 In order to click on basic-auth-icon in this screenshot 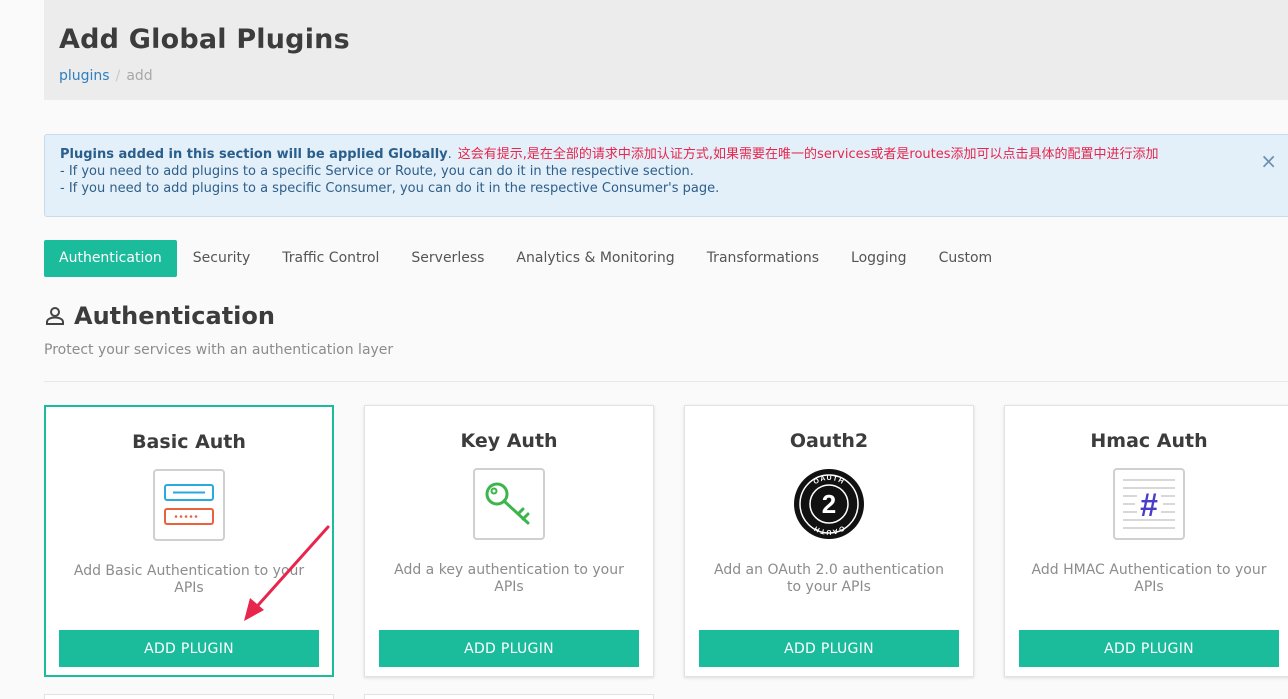, I will do `click(189, 505)`.